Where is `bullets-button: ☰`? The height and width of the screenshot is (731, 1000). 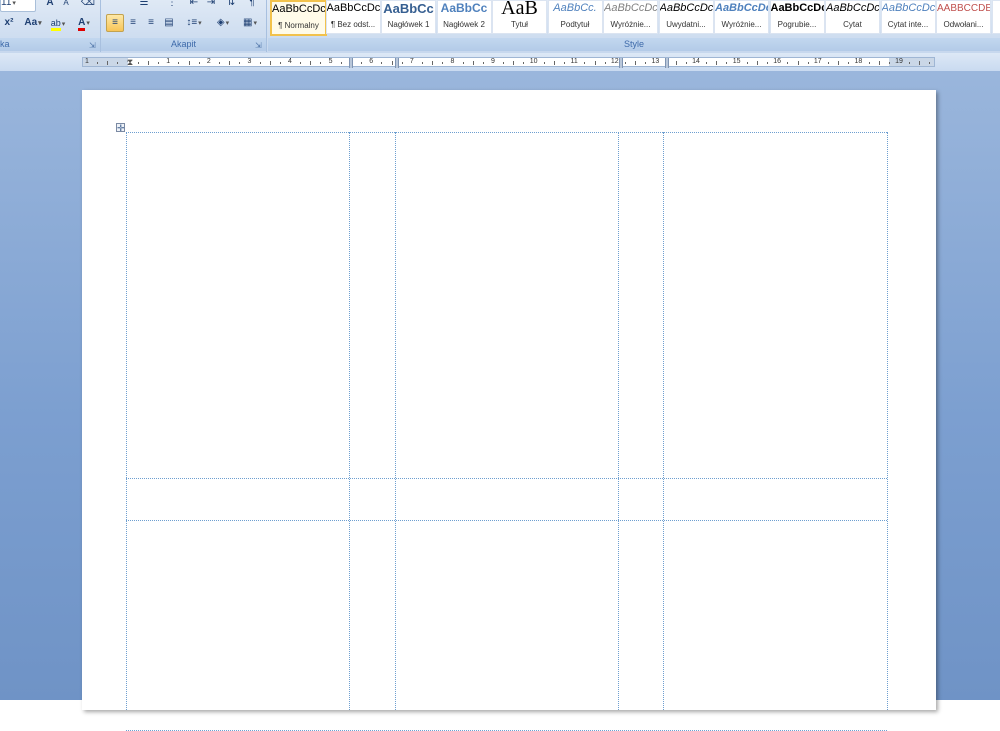 bullets-button: ☰ is located at coordinates (144, 6).